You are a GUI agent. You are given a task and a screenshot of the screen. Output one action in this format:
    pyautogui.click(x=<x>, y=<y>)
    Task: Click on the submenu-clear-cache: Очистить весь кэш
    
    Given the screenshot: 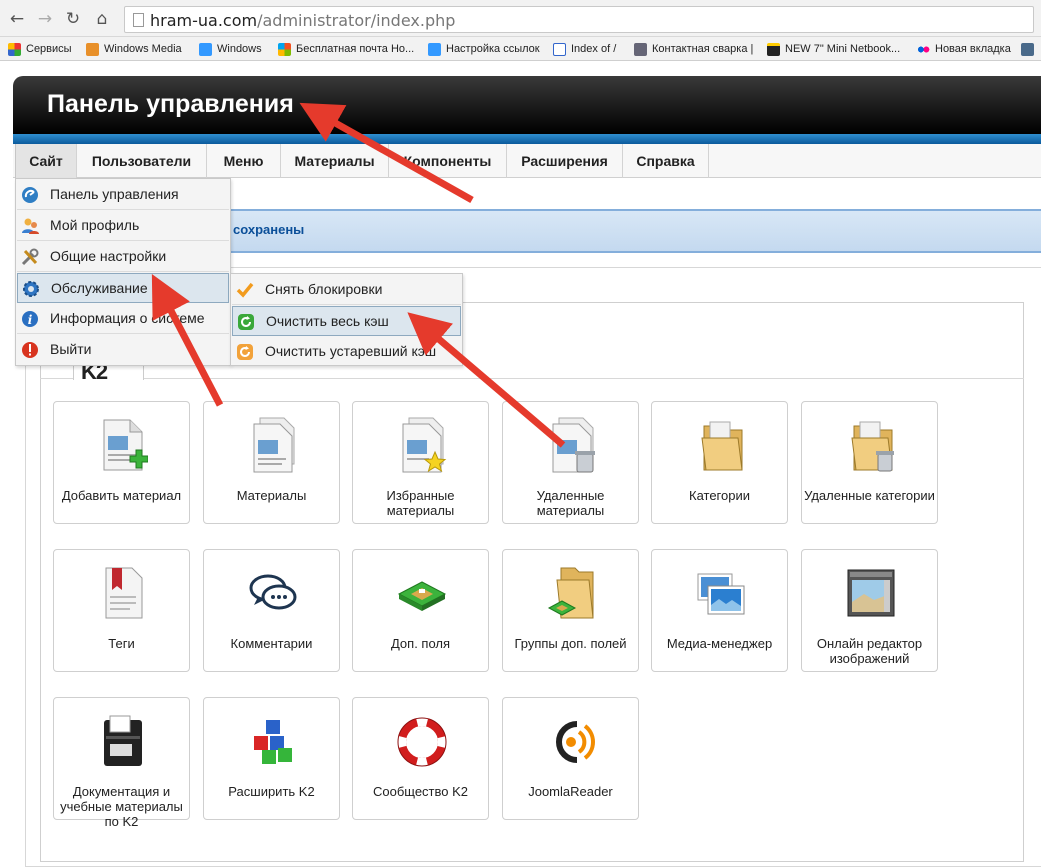 What is the action you would take?
    pyautogui.click(x=346, y=321)
    